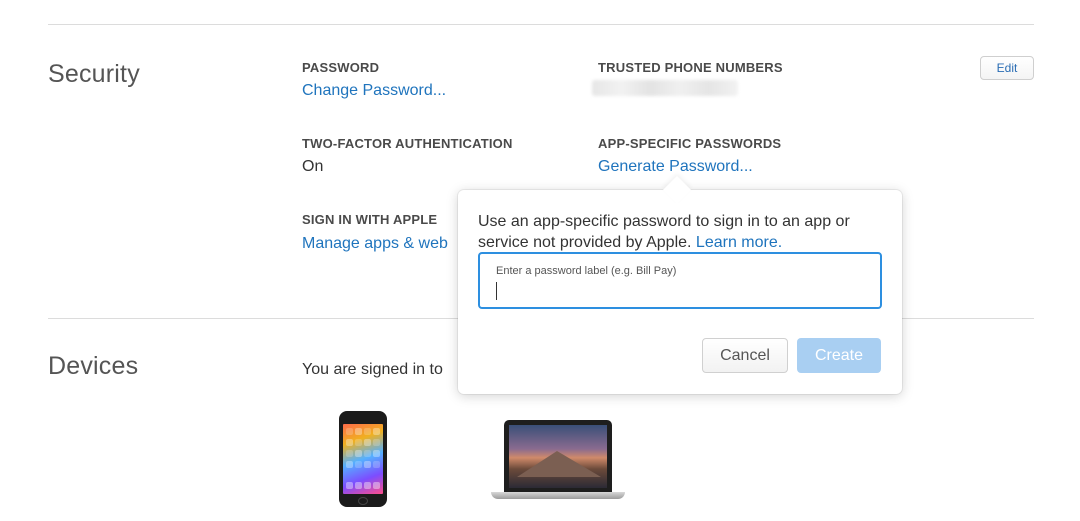 Image resolution: width=1080 pixels, height=521 pixels. What do you see at coordinates (739, 242) in the screenshot?
I see `learn-more-link: Learn more.` at bounding box center [739, 242].